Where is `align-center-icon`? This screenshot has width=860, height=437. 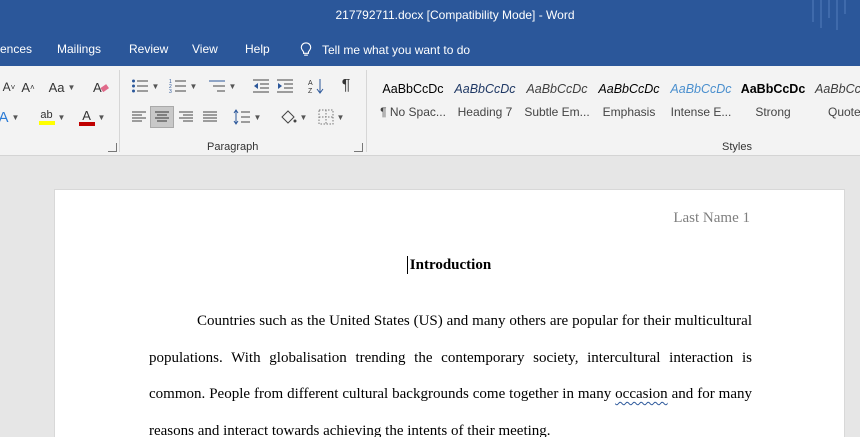 align-center-icon is located at coordinates (162, 116).